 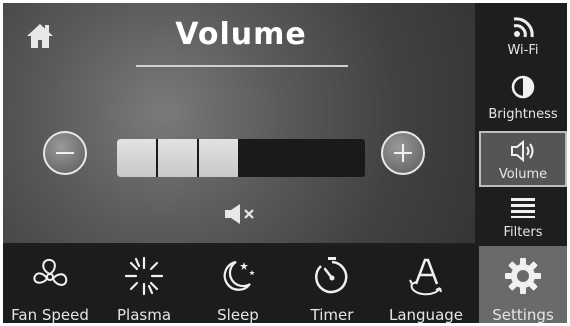 I want to click on moon-stars-icon, so click(x=239, y=275).